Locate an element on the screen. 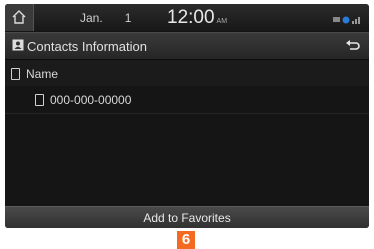 Image resolution: width=374 pixels, height=249 pixels. home-icon is located at coordinates (19, 17).